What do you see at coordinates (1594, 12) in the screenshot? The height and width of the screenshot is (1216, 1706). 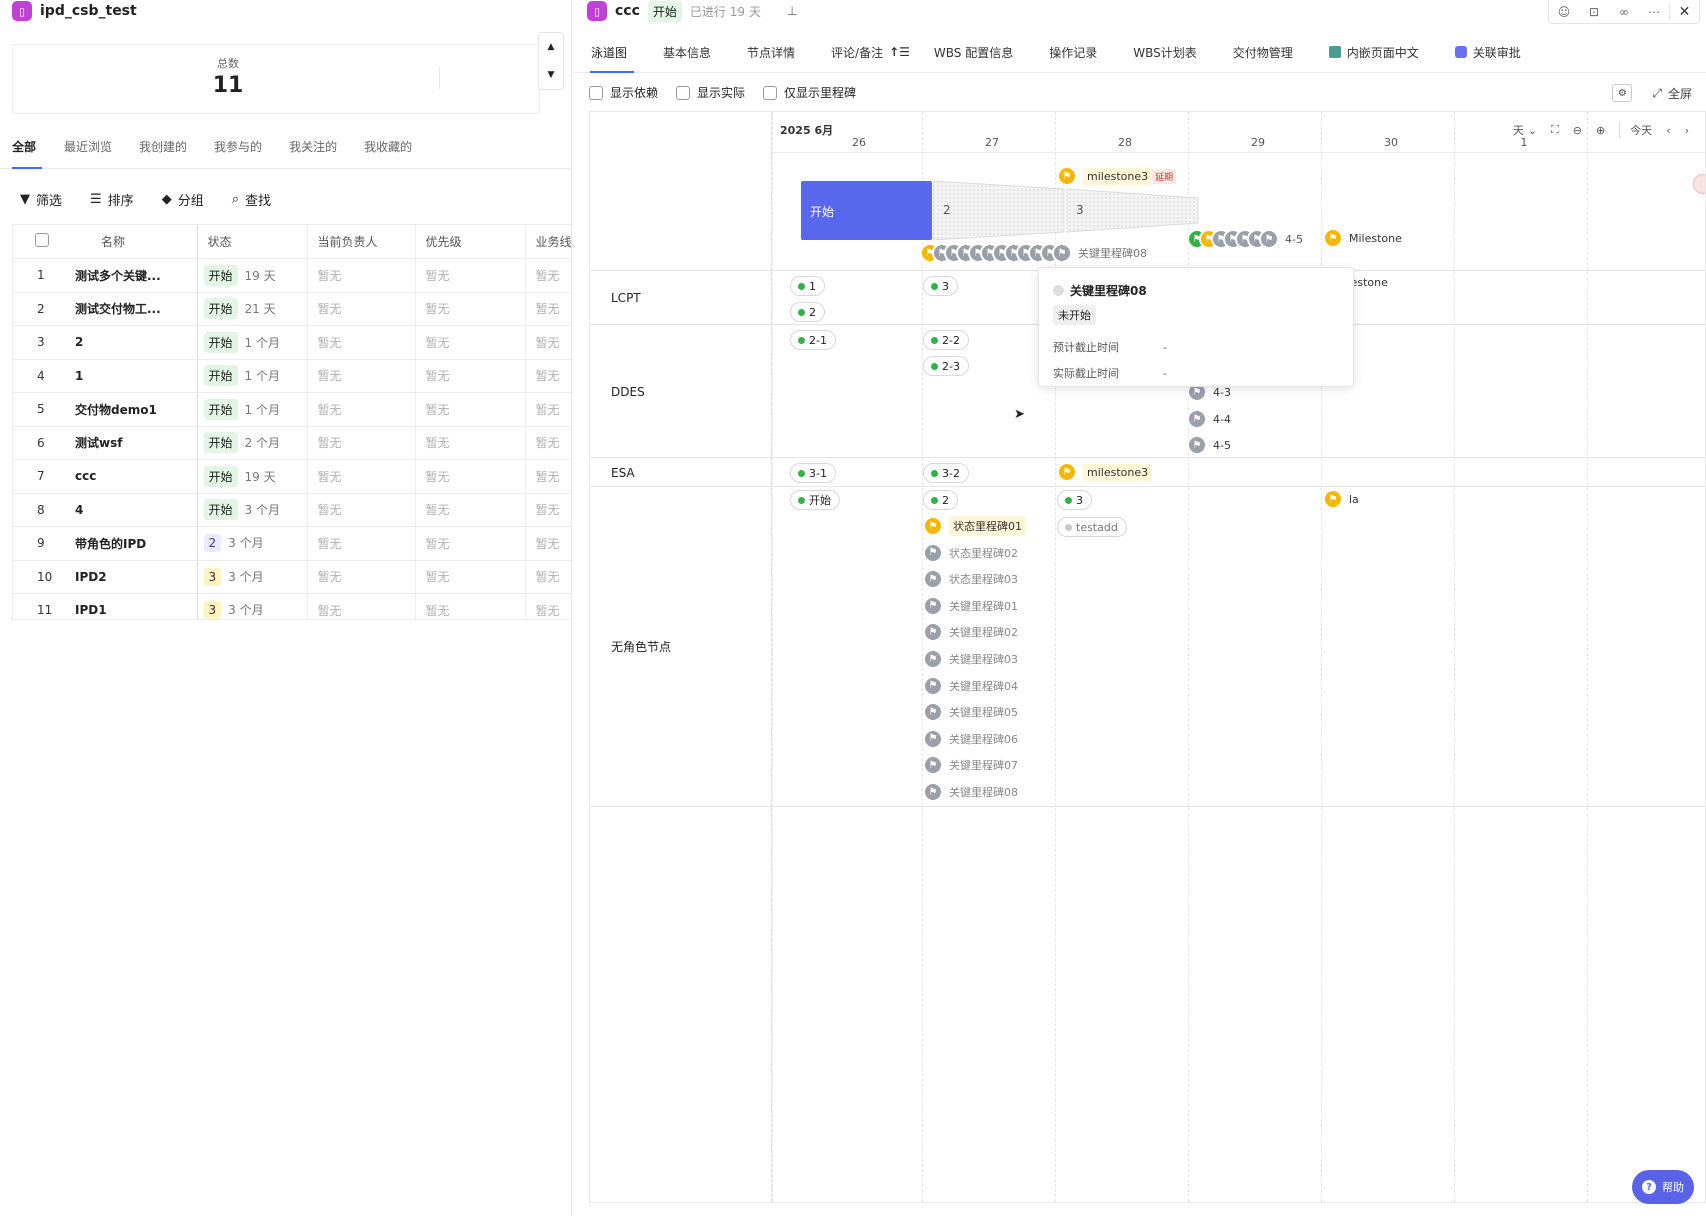 I see `bookmark-icon: ⊡` at bounding box center [1594, 12].